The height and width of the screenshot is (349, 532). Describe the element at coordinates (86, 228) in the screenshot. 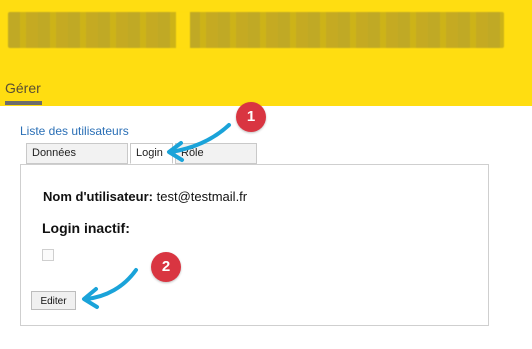

I see `login-inactive-label: Login inactif:` at that location.